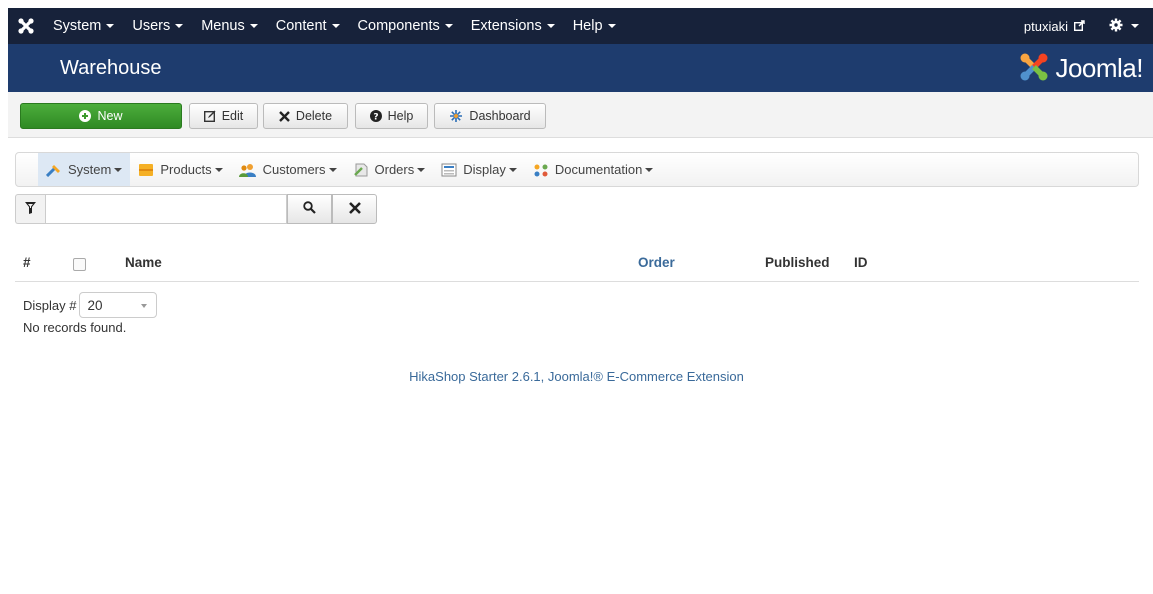  I want to click on plus-circle-icon, so click(85, 116).